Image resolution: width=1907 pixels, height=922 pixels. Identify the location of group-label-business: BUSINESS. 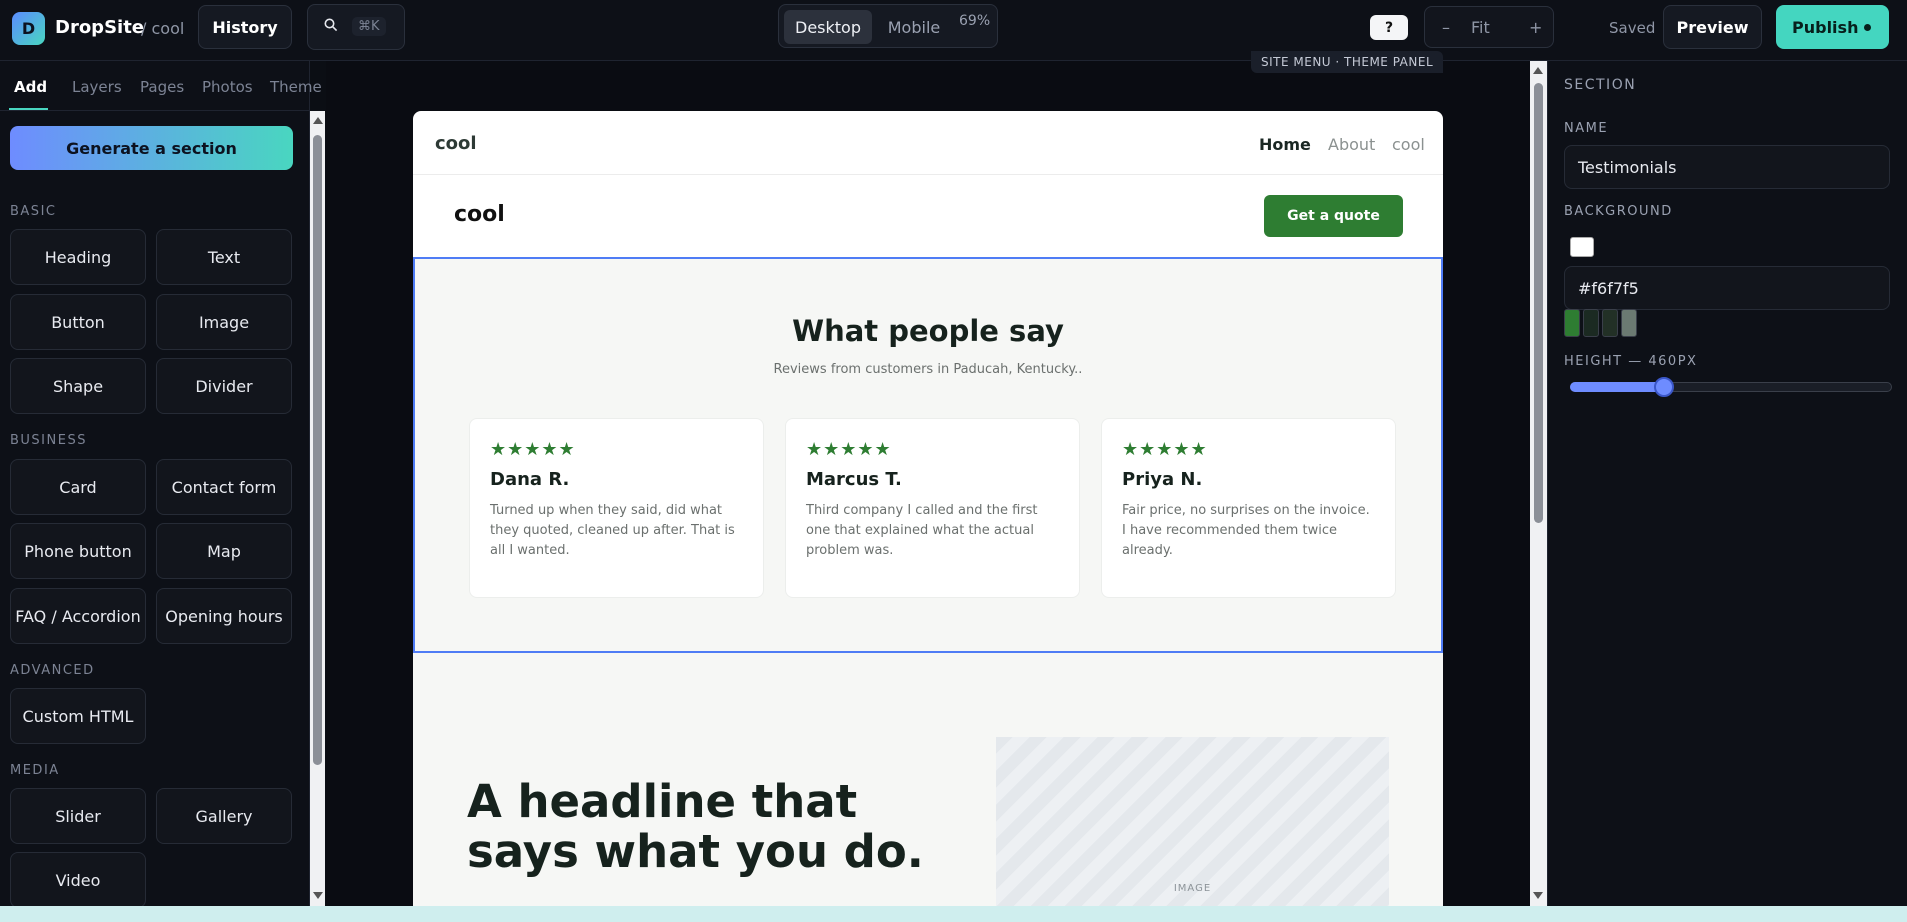
(48, 440).